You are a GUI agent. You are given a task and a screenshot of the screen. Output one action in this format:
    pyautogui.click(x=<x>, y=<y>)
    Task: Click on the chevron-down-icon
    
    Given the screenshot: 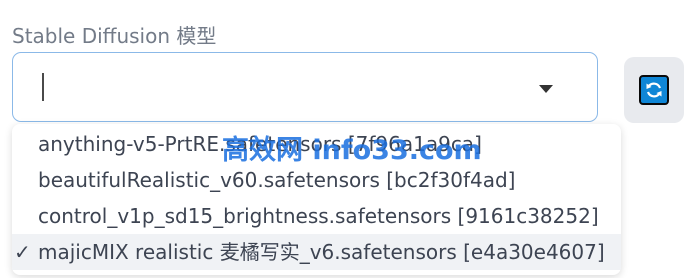 What is the action you would take?
    pyautogui.click(x=546, y=89)
    